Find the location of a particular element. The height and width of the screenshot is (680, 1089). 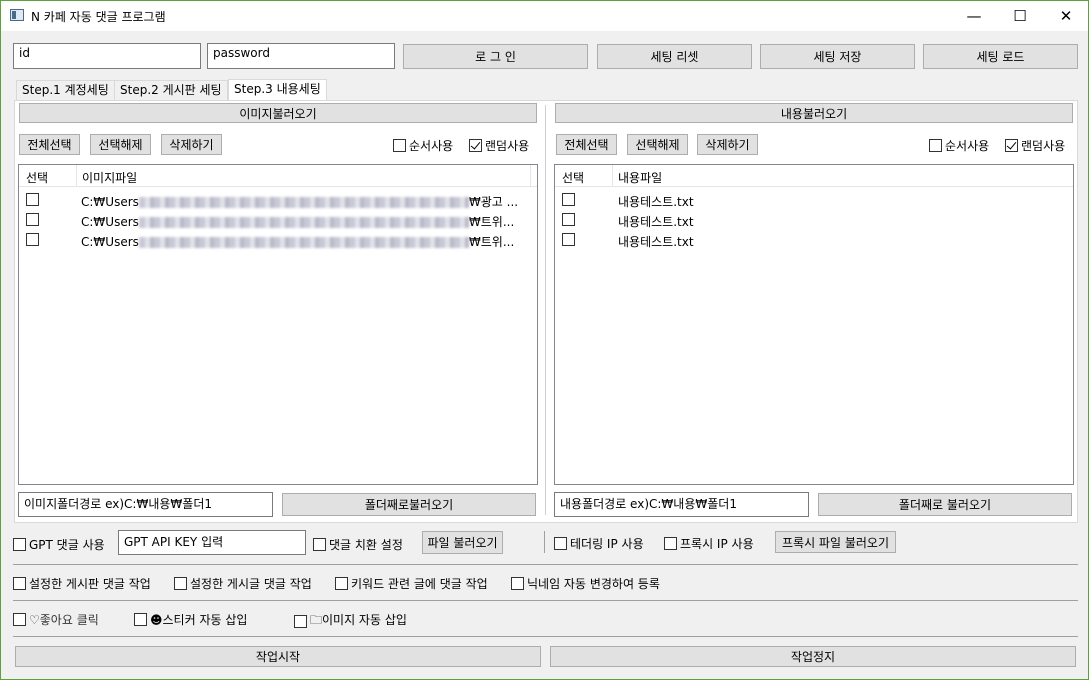

login-button: 로 그 인 is located at coordinates (495, 56).